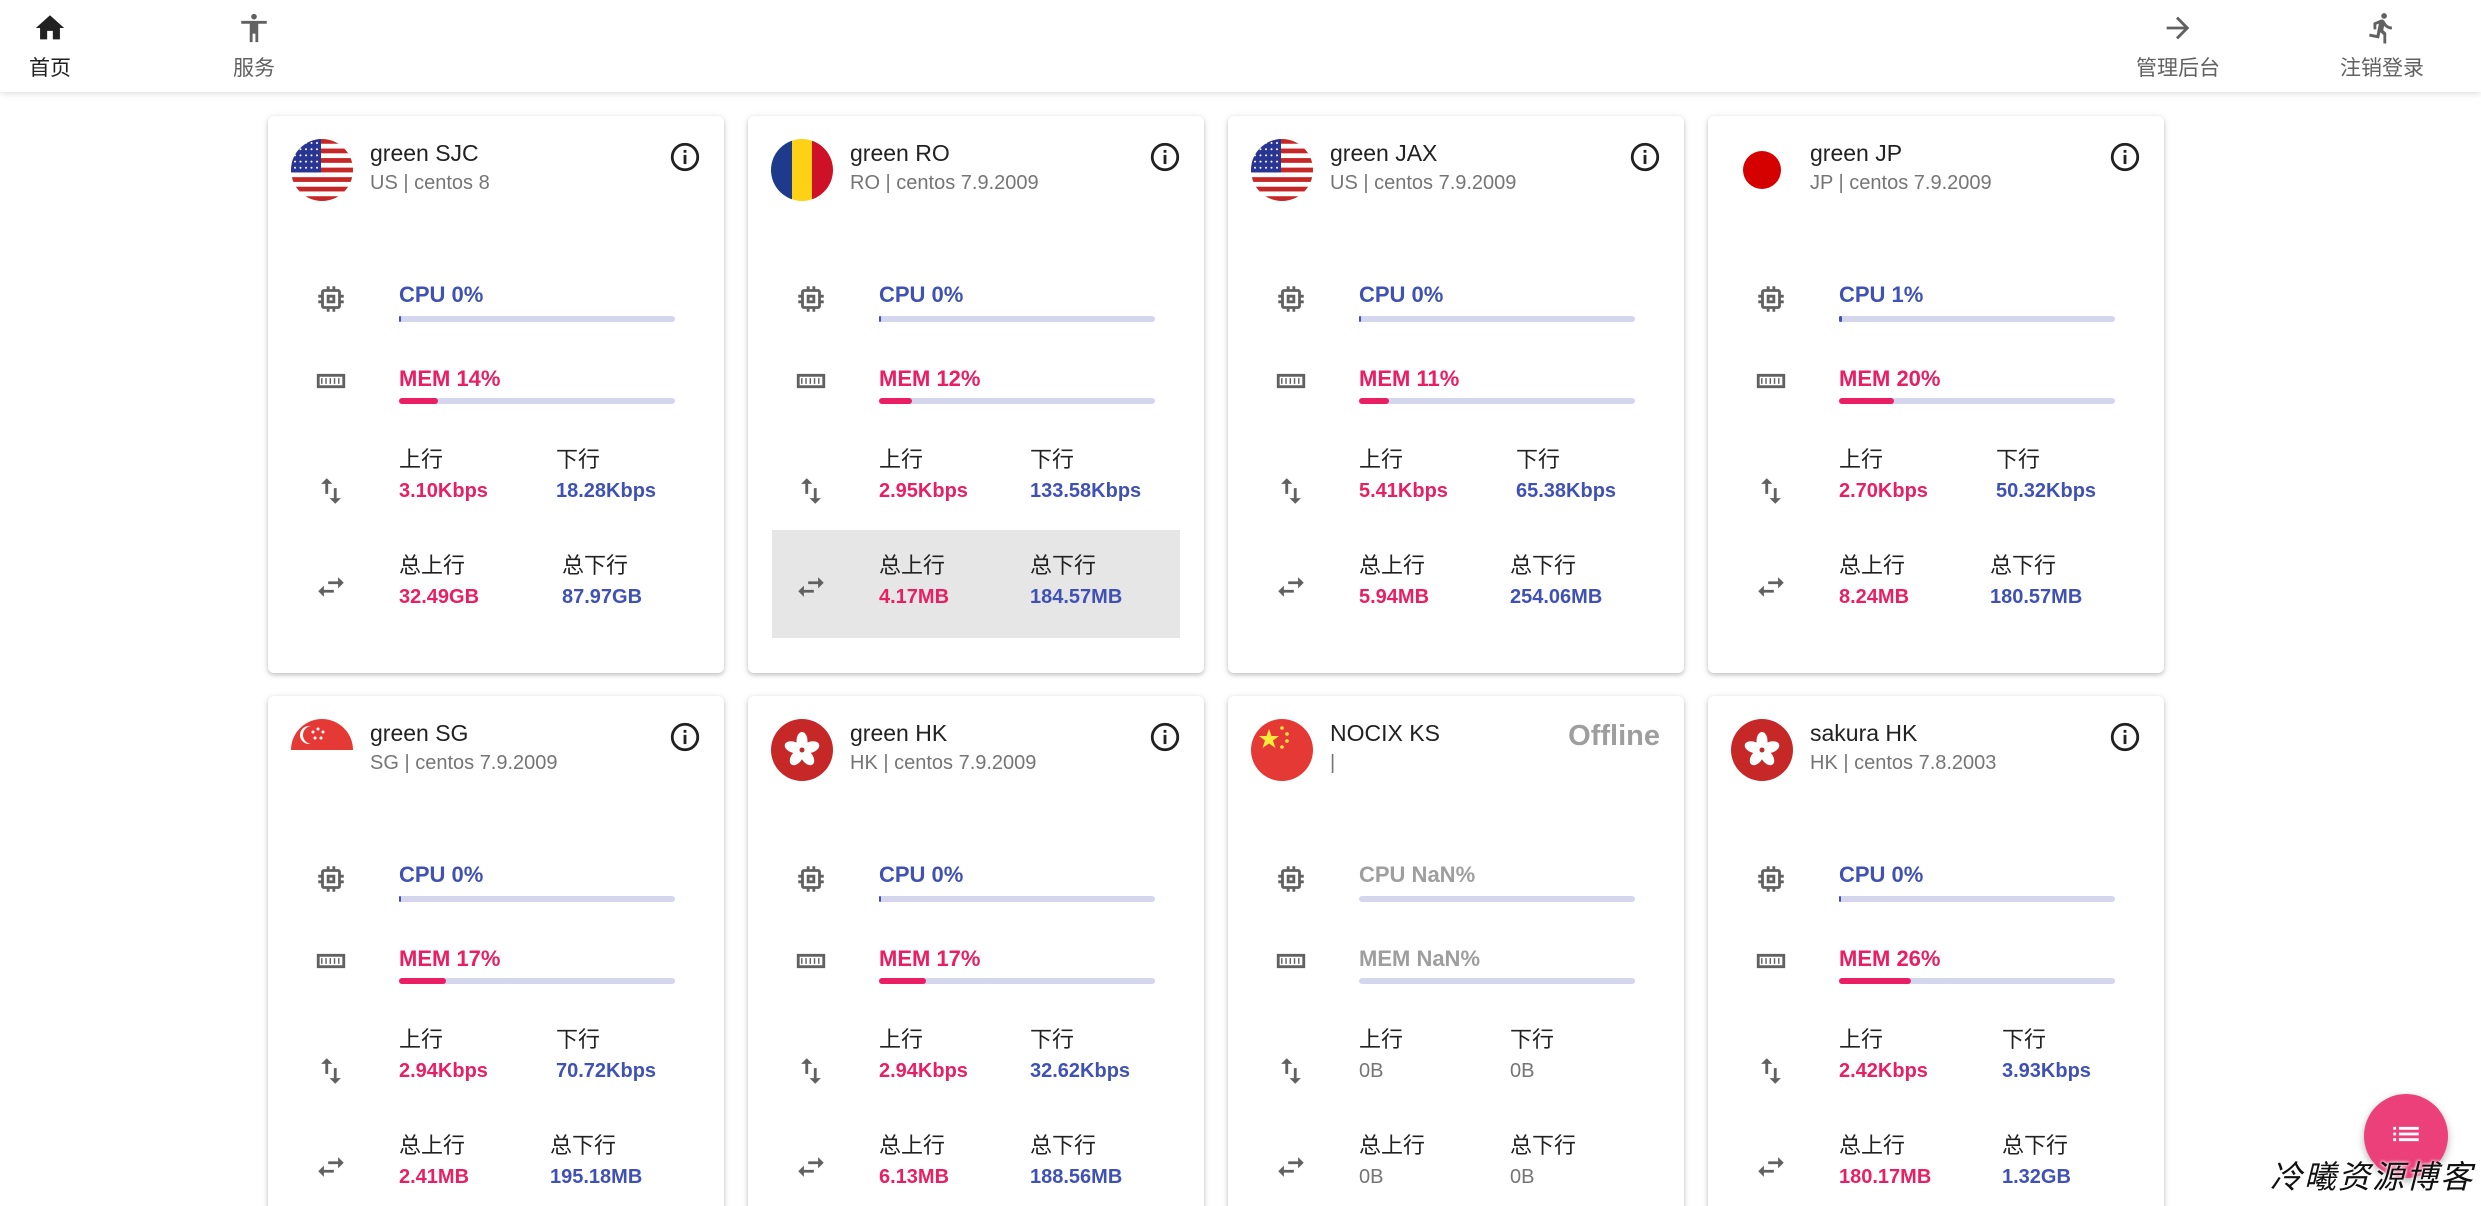 Image resolution: width=2481 pixels, height=1206 pixels. Describe the element at coordinates (1903, 763) in the screenshot. I see `server-os: HK | centos 7.8.2003` at that location.